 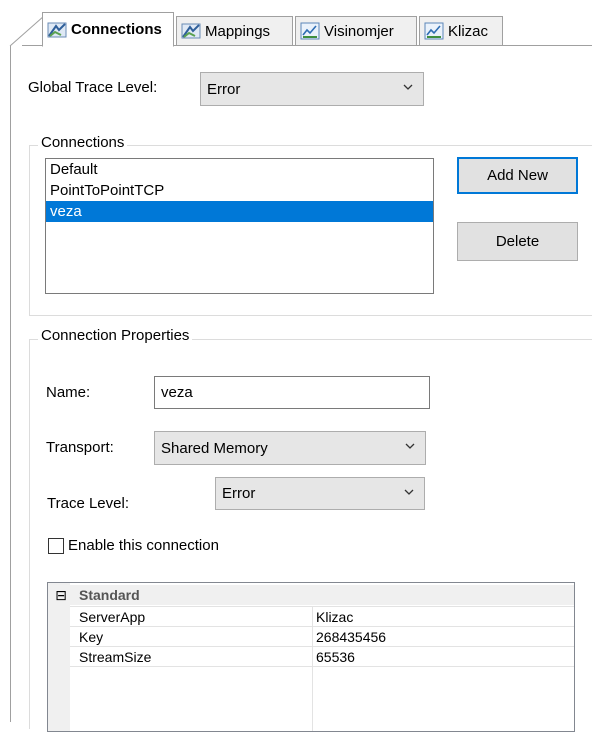 What do you see at coordinates (116, 29) in the screenshot?
I see `tab-label: Connections` at bounding box center [116, 29].